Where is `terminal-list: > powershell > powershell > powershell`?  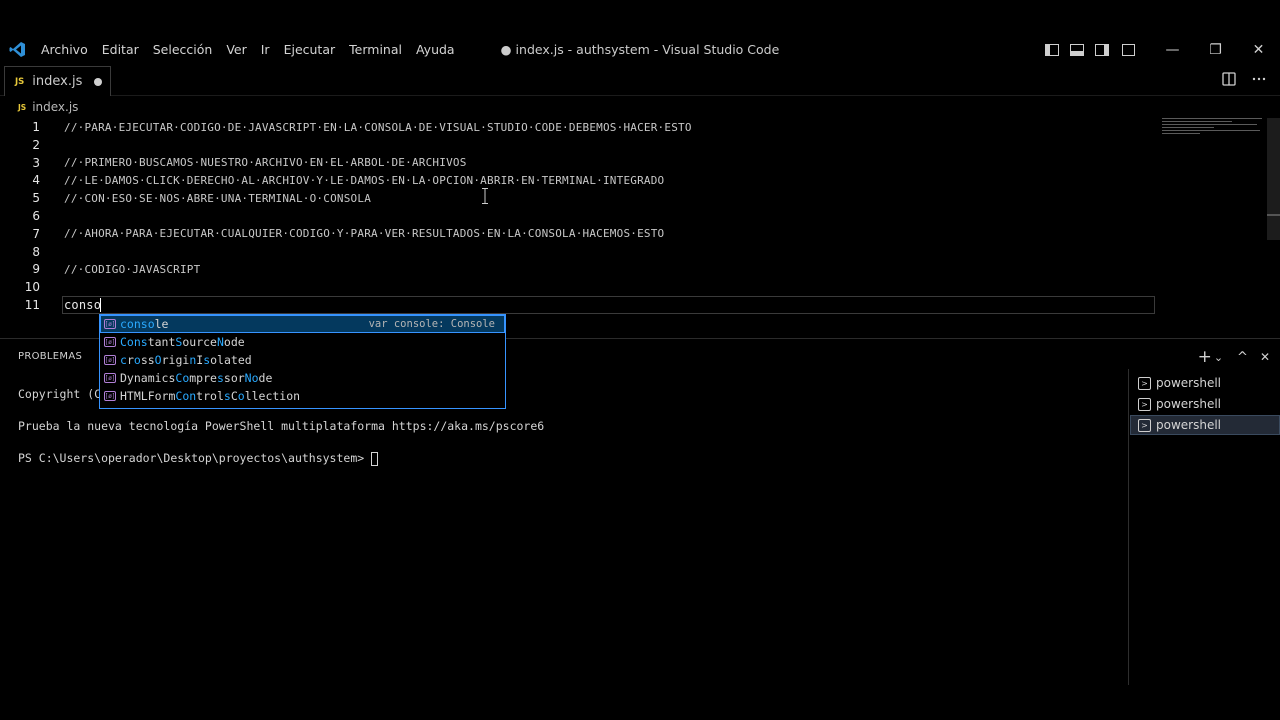
terminal-list: > powershell > powershell > powershell is located at coordinates (1205, 404).